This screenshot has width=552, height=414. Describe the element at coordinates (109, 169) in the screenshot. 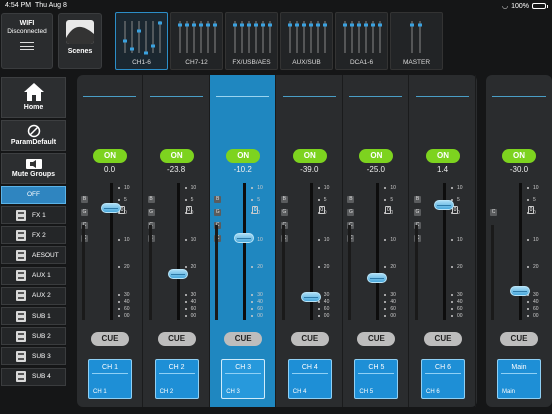

I see `fader-level-readout: 0.0` at that location.